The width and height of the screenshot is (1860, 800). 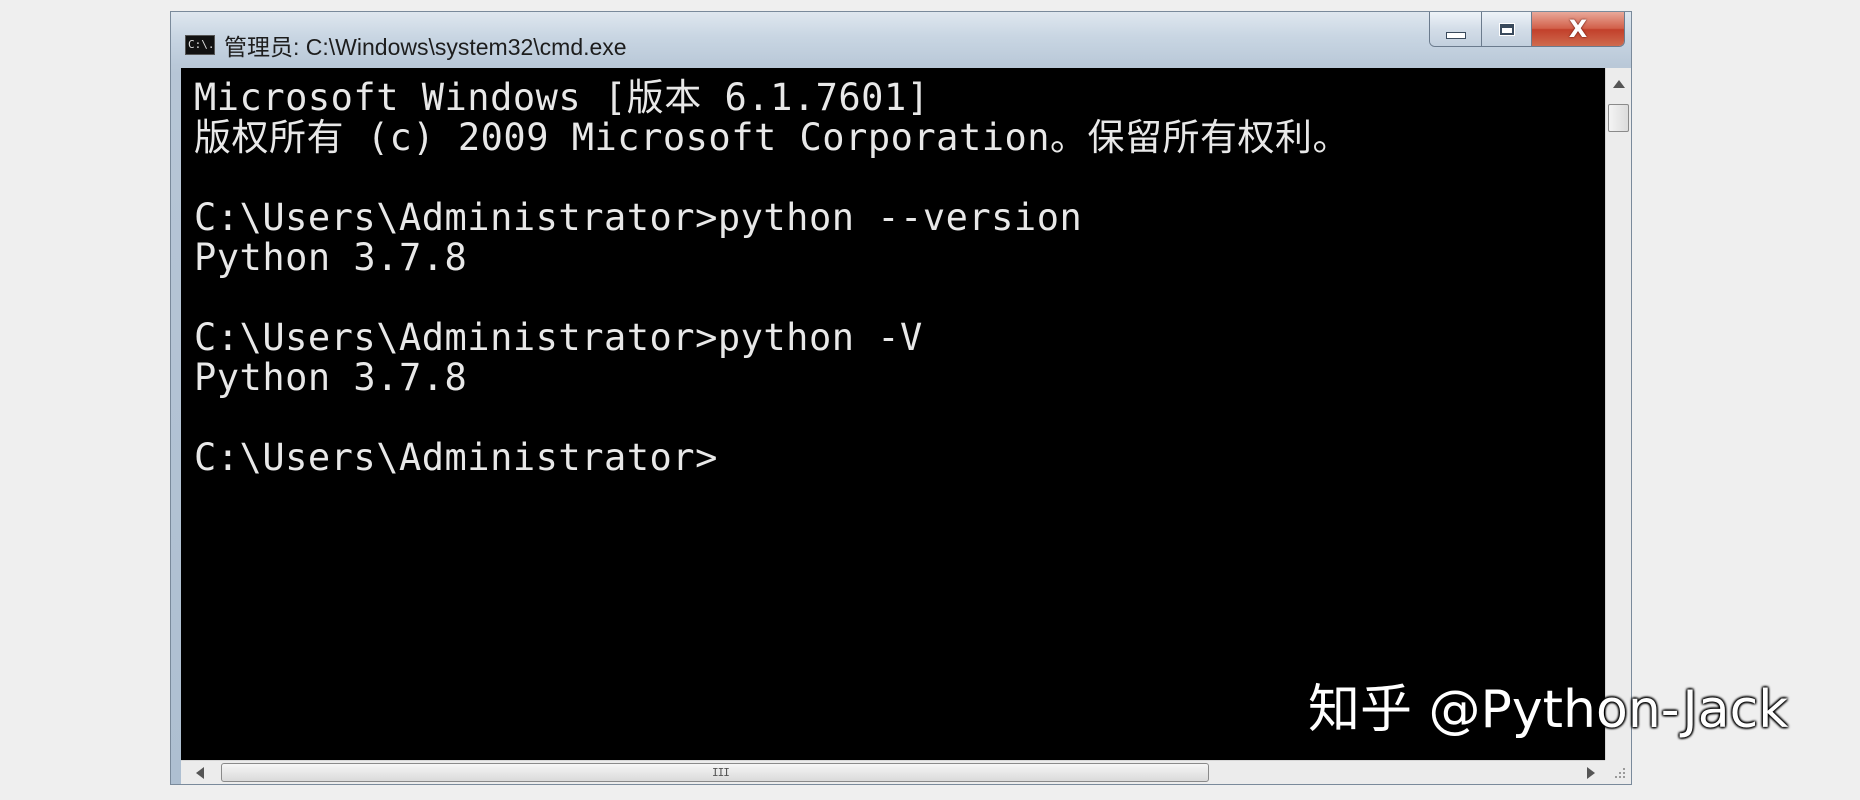 I want to click on horizontal-scrollbar: III, so click(x=893, y=772).